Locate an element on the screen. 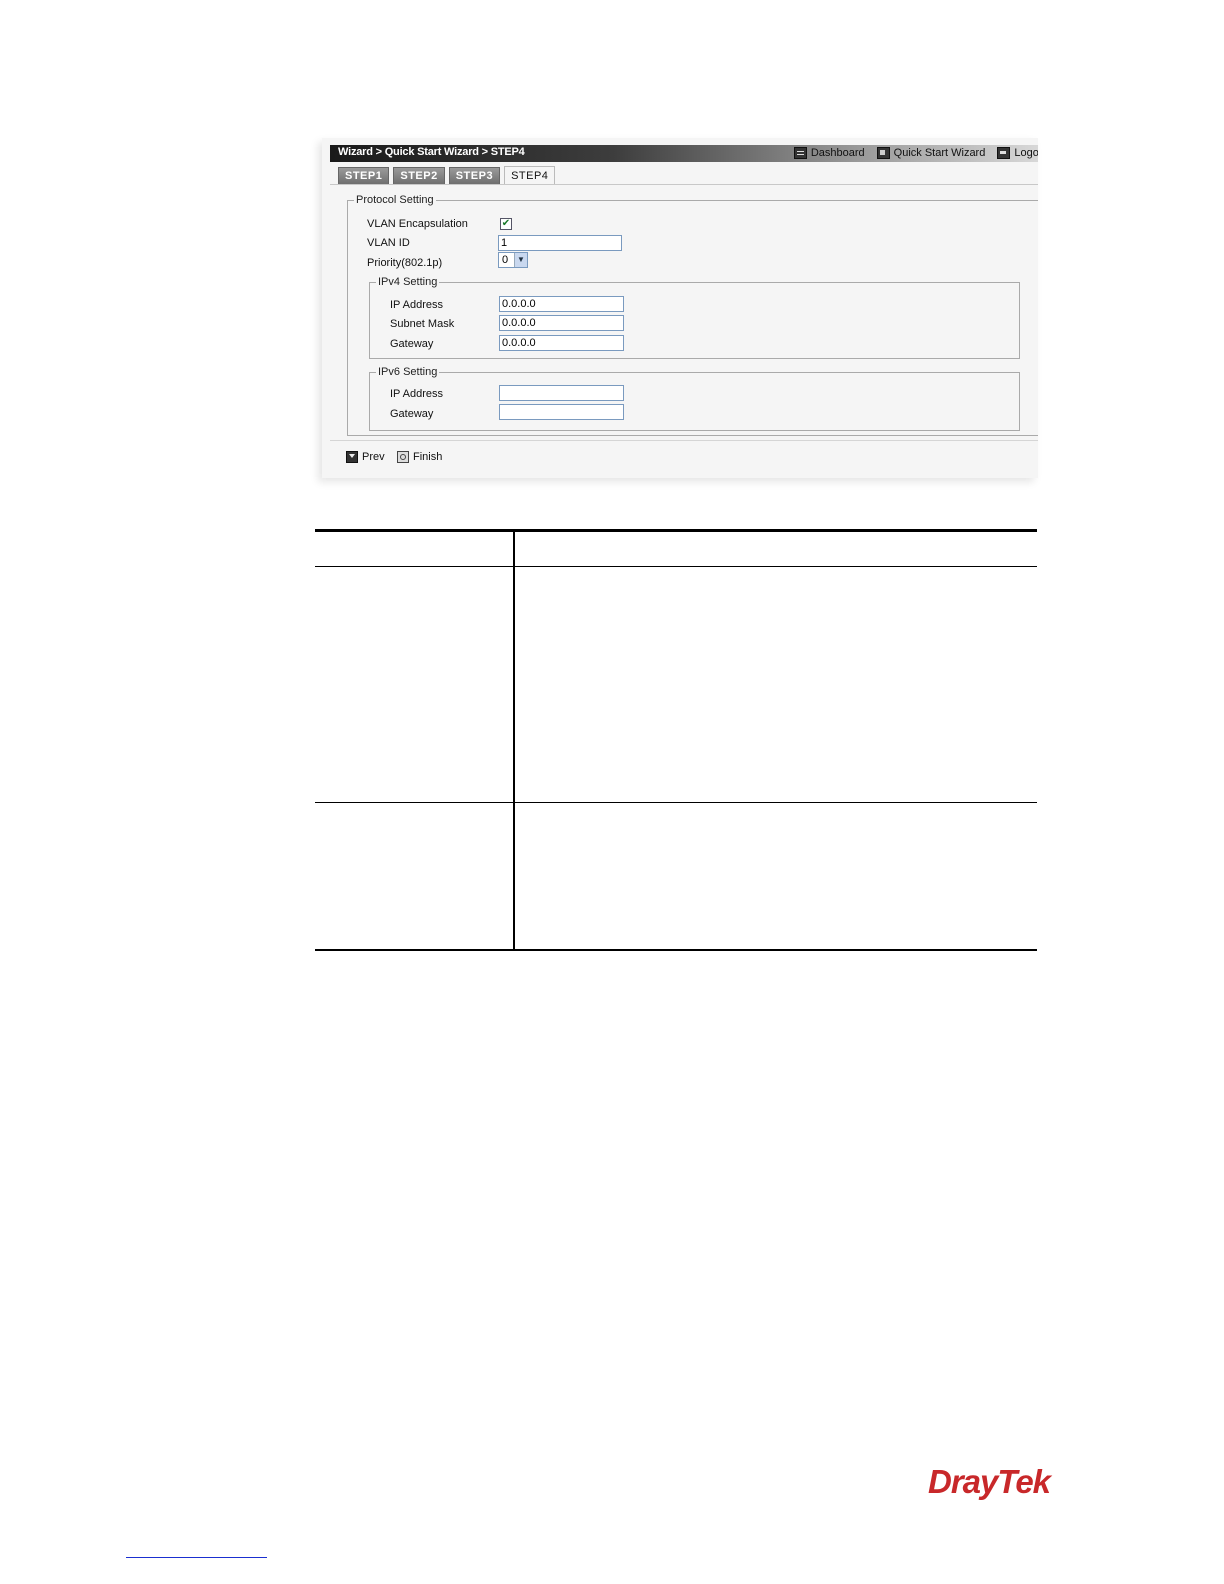  table-row-rule is located at coordinates (676, 802).